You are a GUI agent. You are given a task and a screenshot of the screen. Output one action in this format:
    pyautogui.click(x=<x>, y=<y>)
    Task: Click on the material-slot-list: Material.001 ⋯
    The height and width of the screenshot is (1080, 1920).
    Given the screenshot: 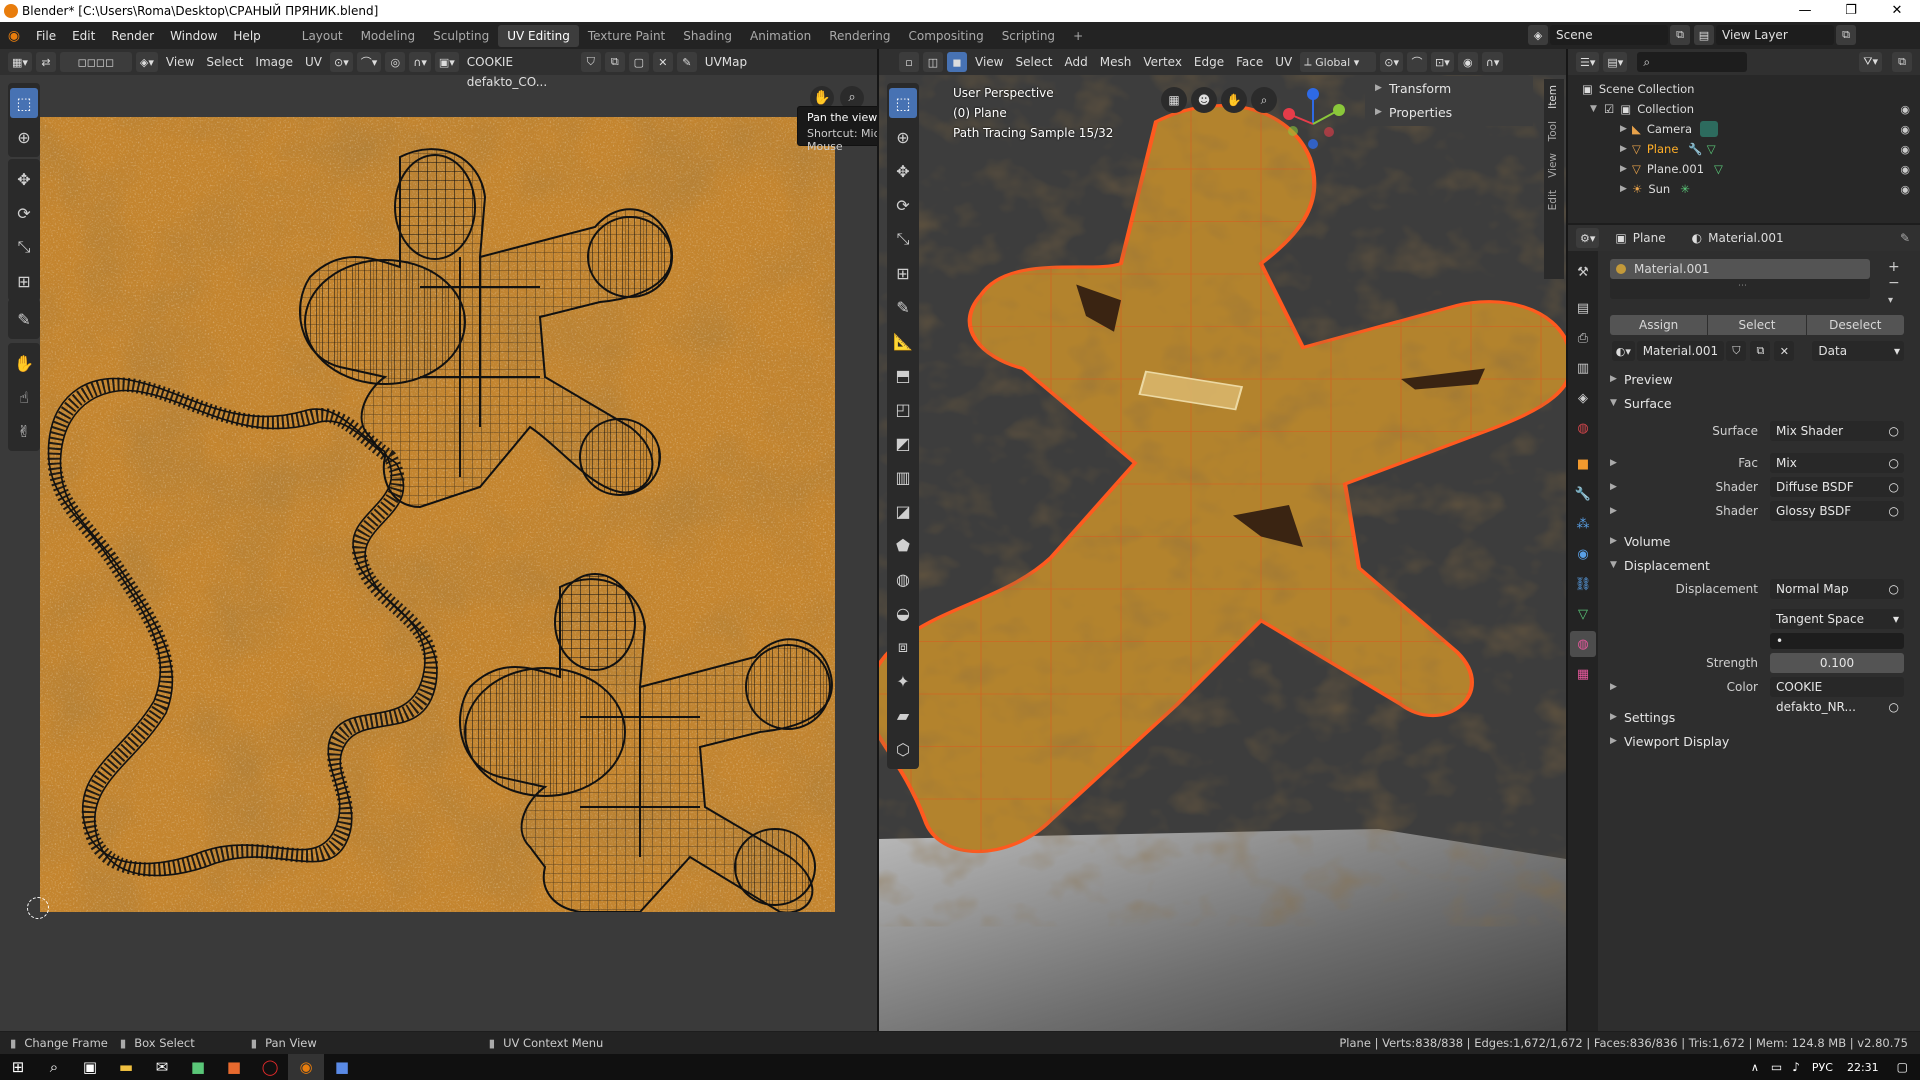 What is the action you would take?
    pyautogui.click(x=1740, y=279)
    